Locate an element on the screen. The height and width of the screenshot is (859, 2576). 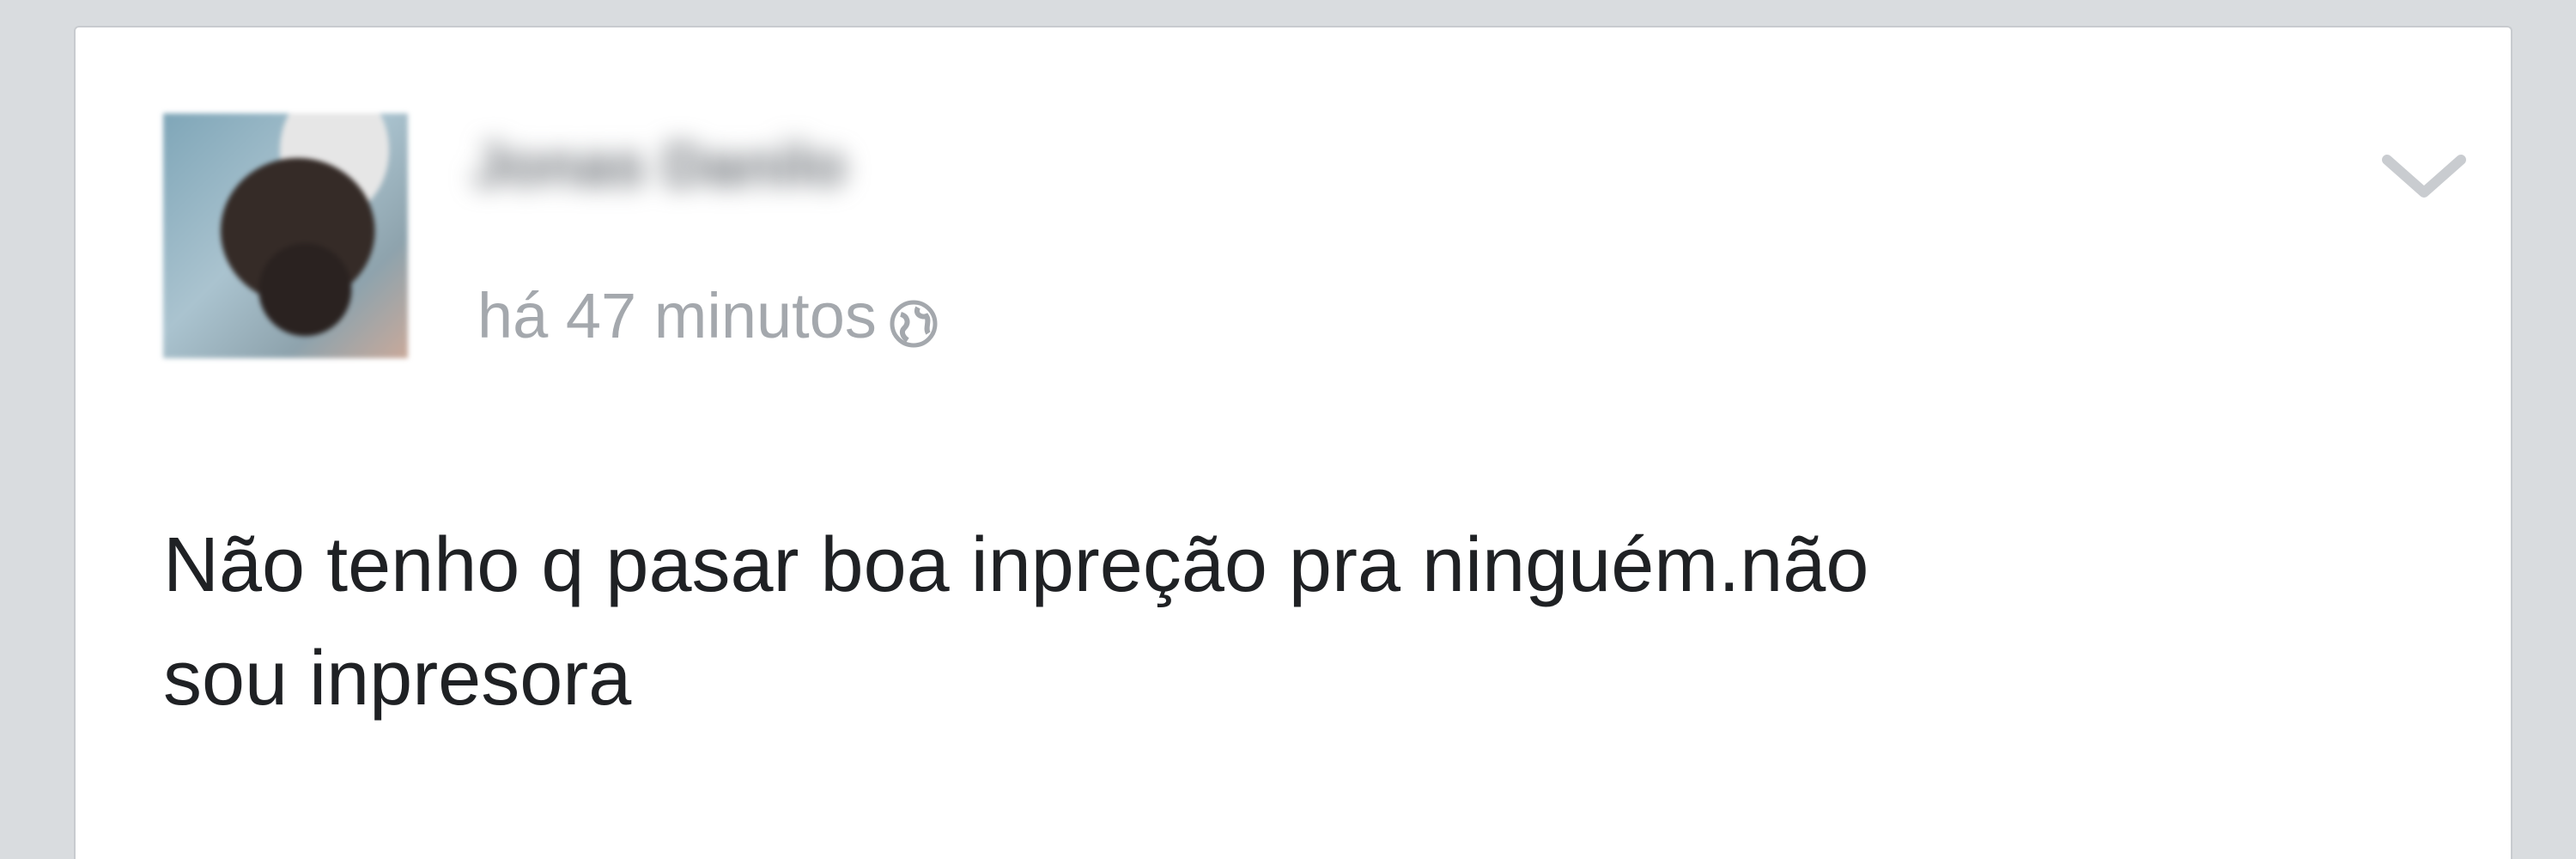
avatar is located at coordinates (285, 235).